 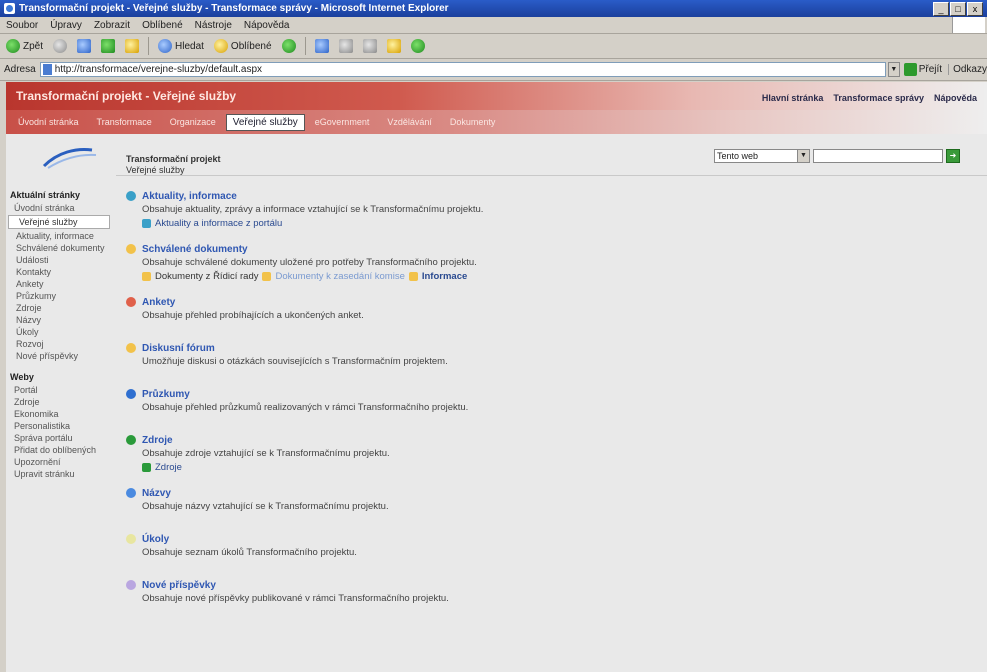 What do you see at coordinates (108, 46) in the screenshot?
I see `refresh-button` at bounding box center [108, 46].